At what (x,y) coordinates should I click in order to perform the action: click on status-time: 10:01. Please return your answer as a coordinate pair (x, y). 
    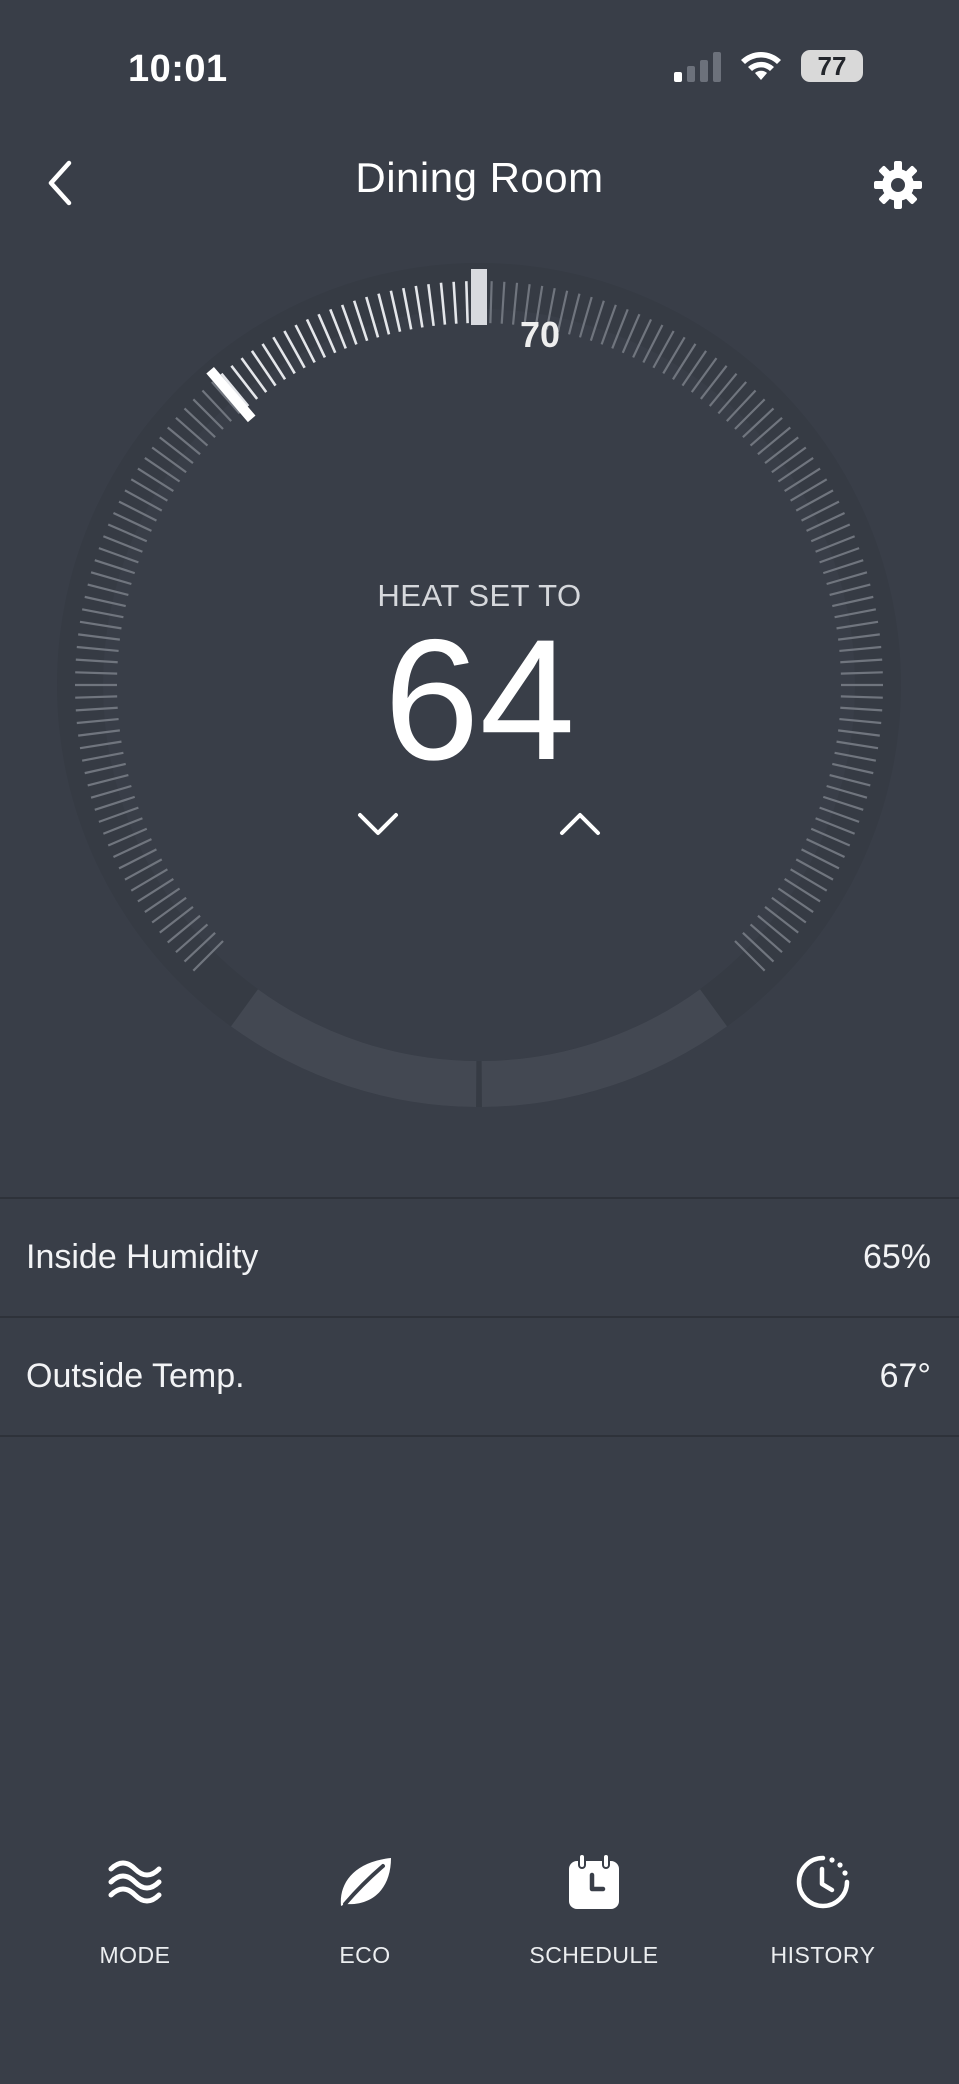
    Looking at the image, I should click on (178, 69).